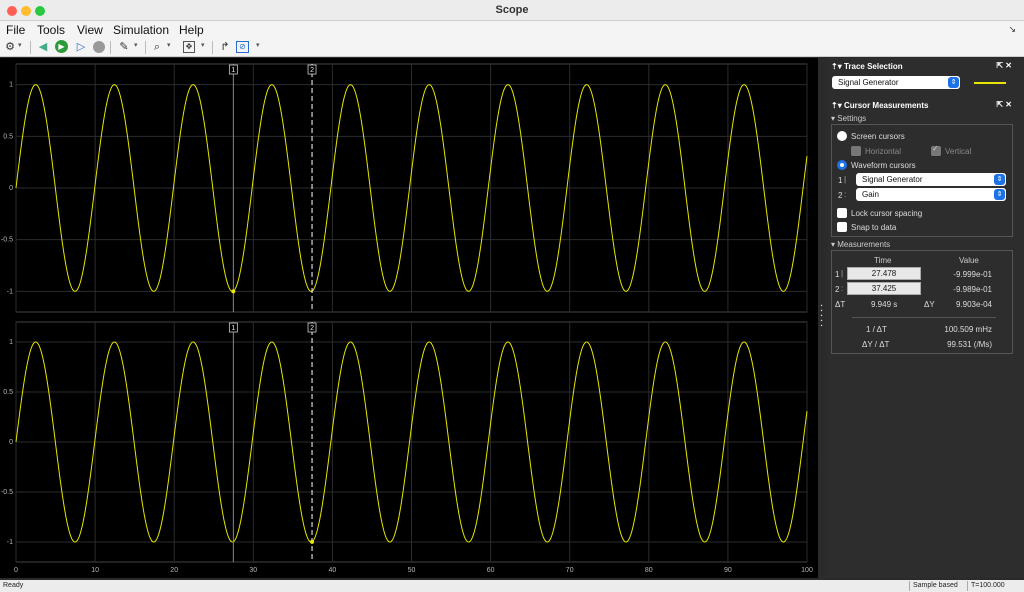  What do you see at coordinates (807, 570) in the screenshot?
I see `x-tick-label: 100` at bounding box center [807, 570].